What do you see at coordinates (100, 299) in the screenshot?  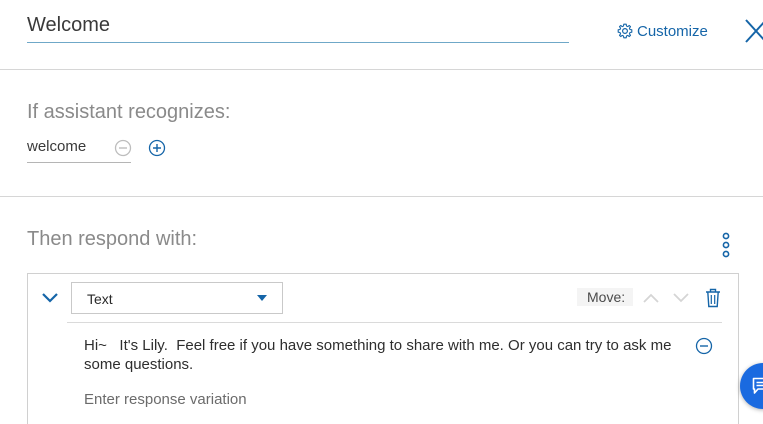 I see `response-type-value: Text` at bounding box center [100, 299].